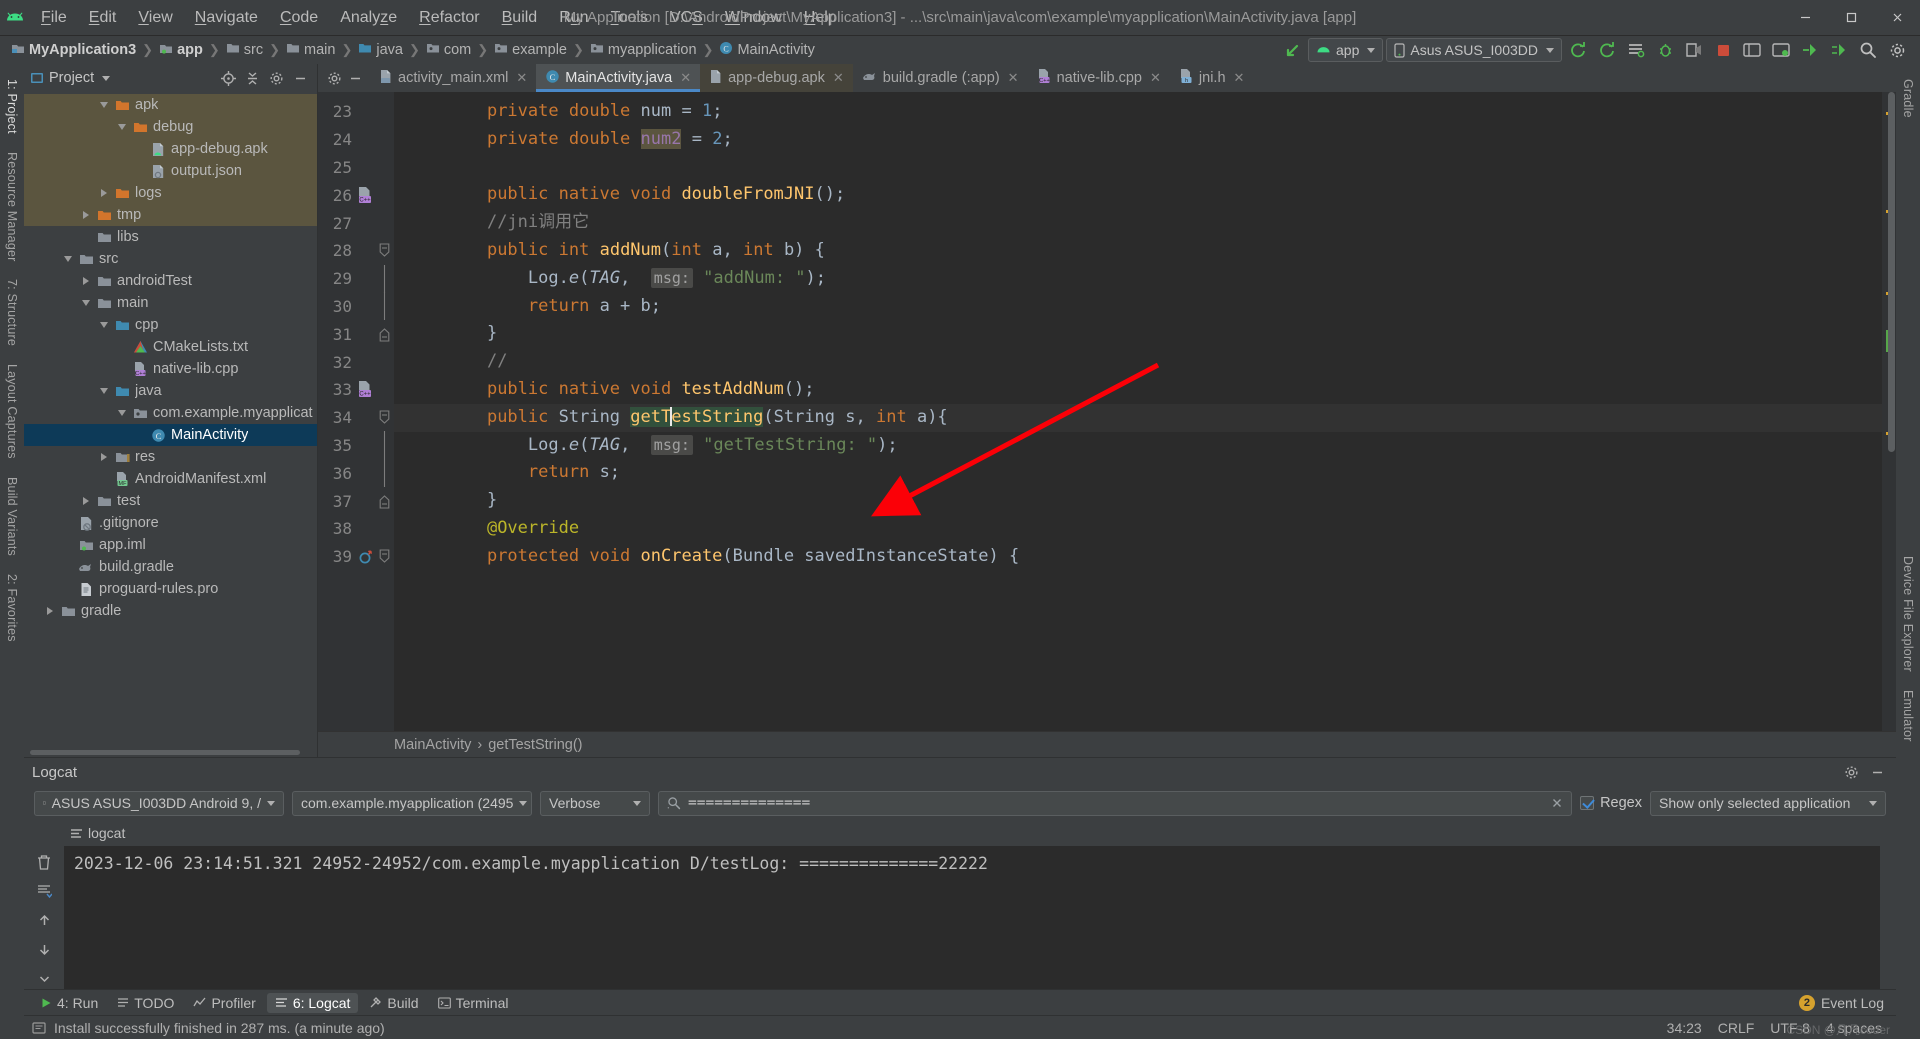  I want to click on clear-icon, so click(1557, 803).